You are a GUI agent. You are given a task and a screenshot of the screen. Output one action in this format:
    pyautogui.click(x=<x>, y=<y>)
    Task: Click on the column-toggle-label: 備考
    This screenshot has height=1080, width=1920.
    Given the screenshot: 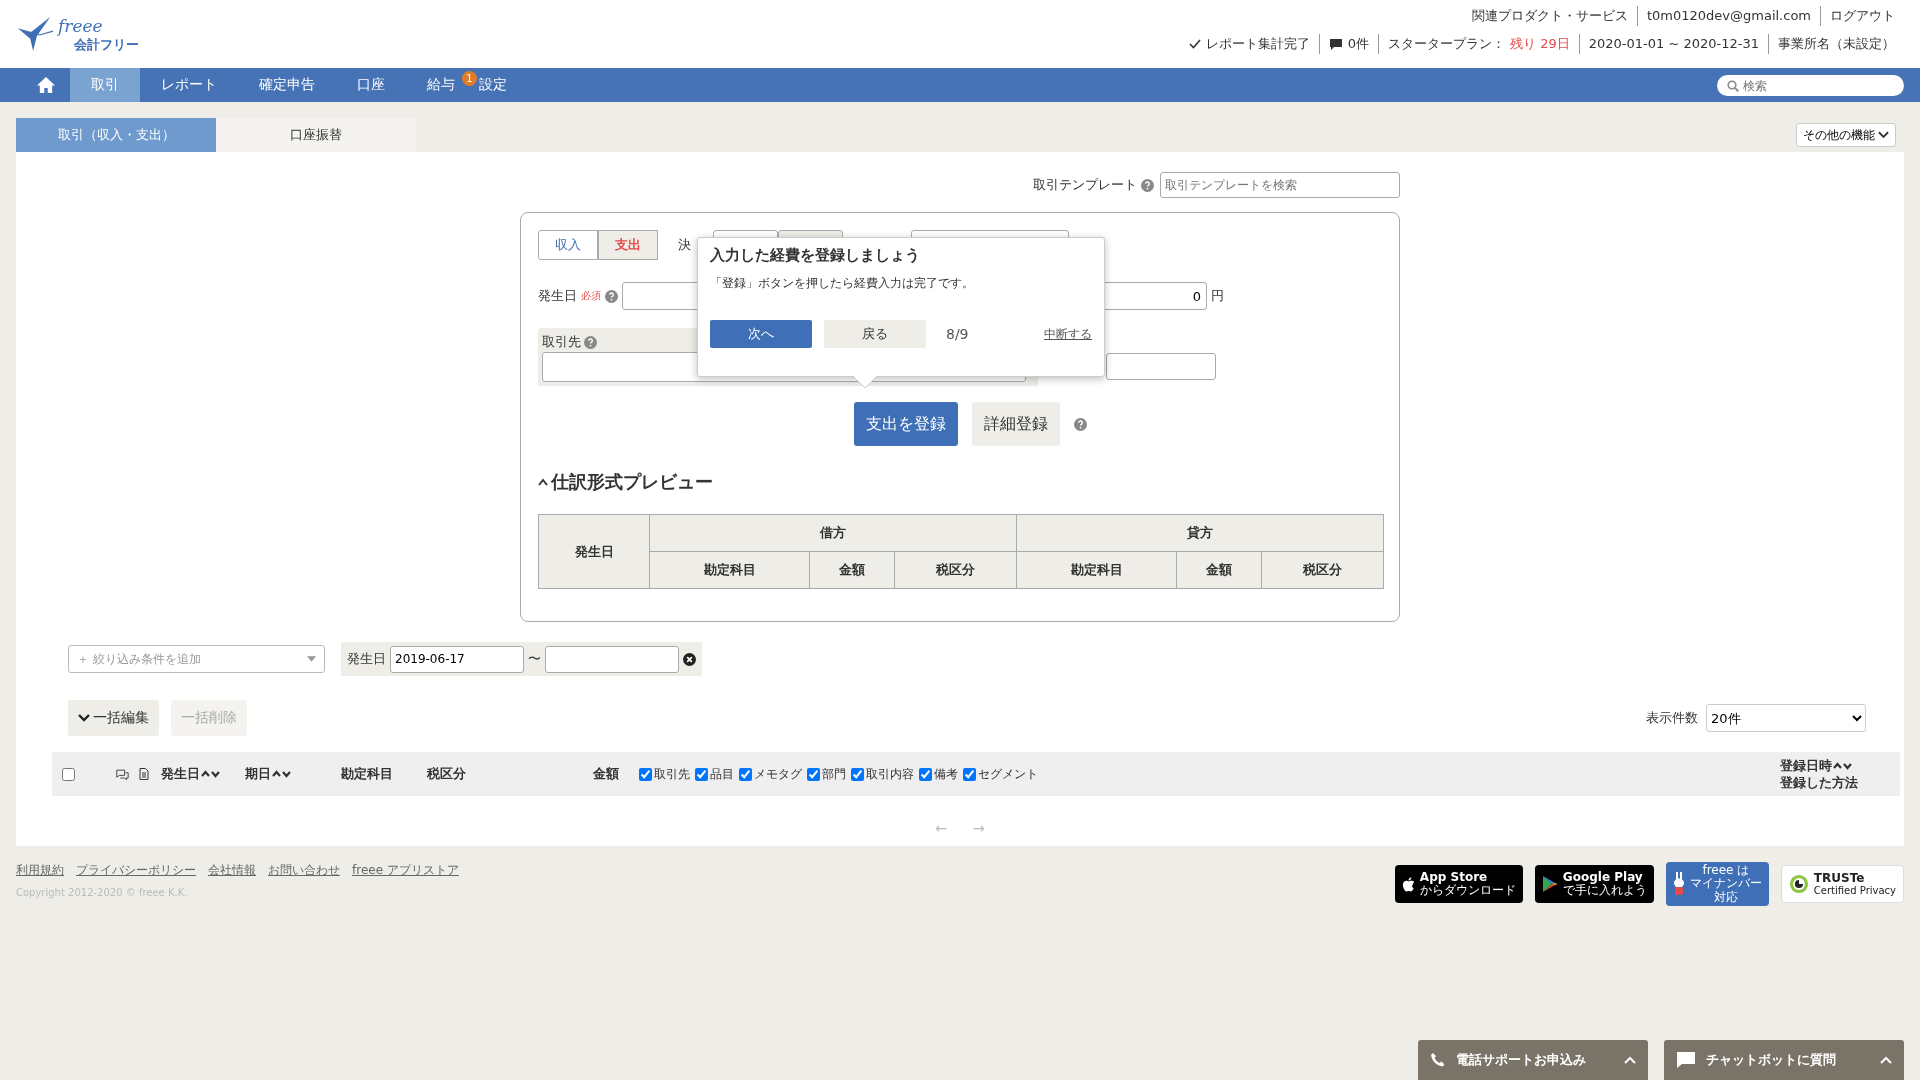 What is the action you would take?
    pyautogui.click(x=946, y=774)
    